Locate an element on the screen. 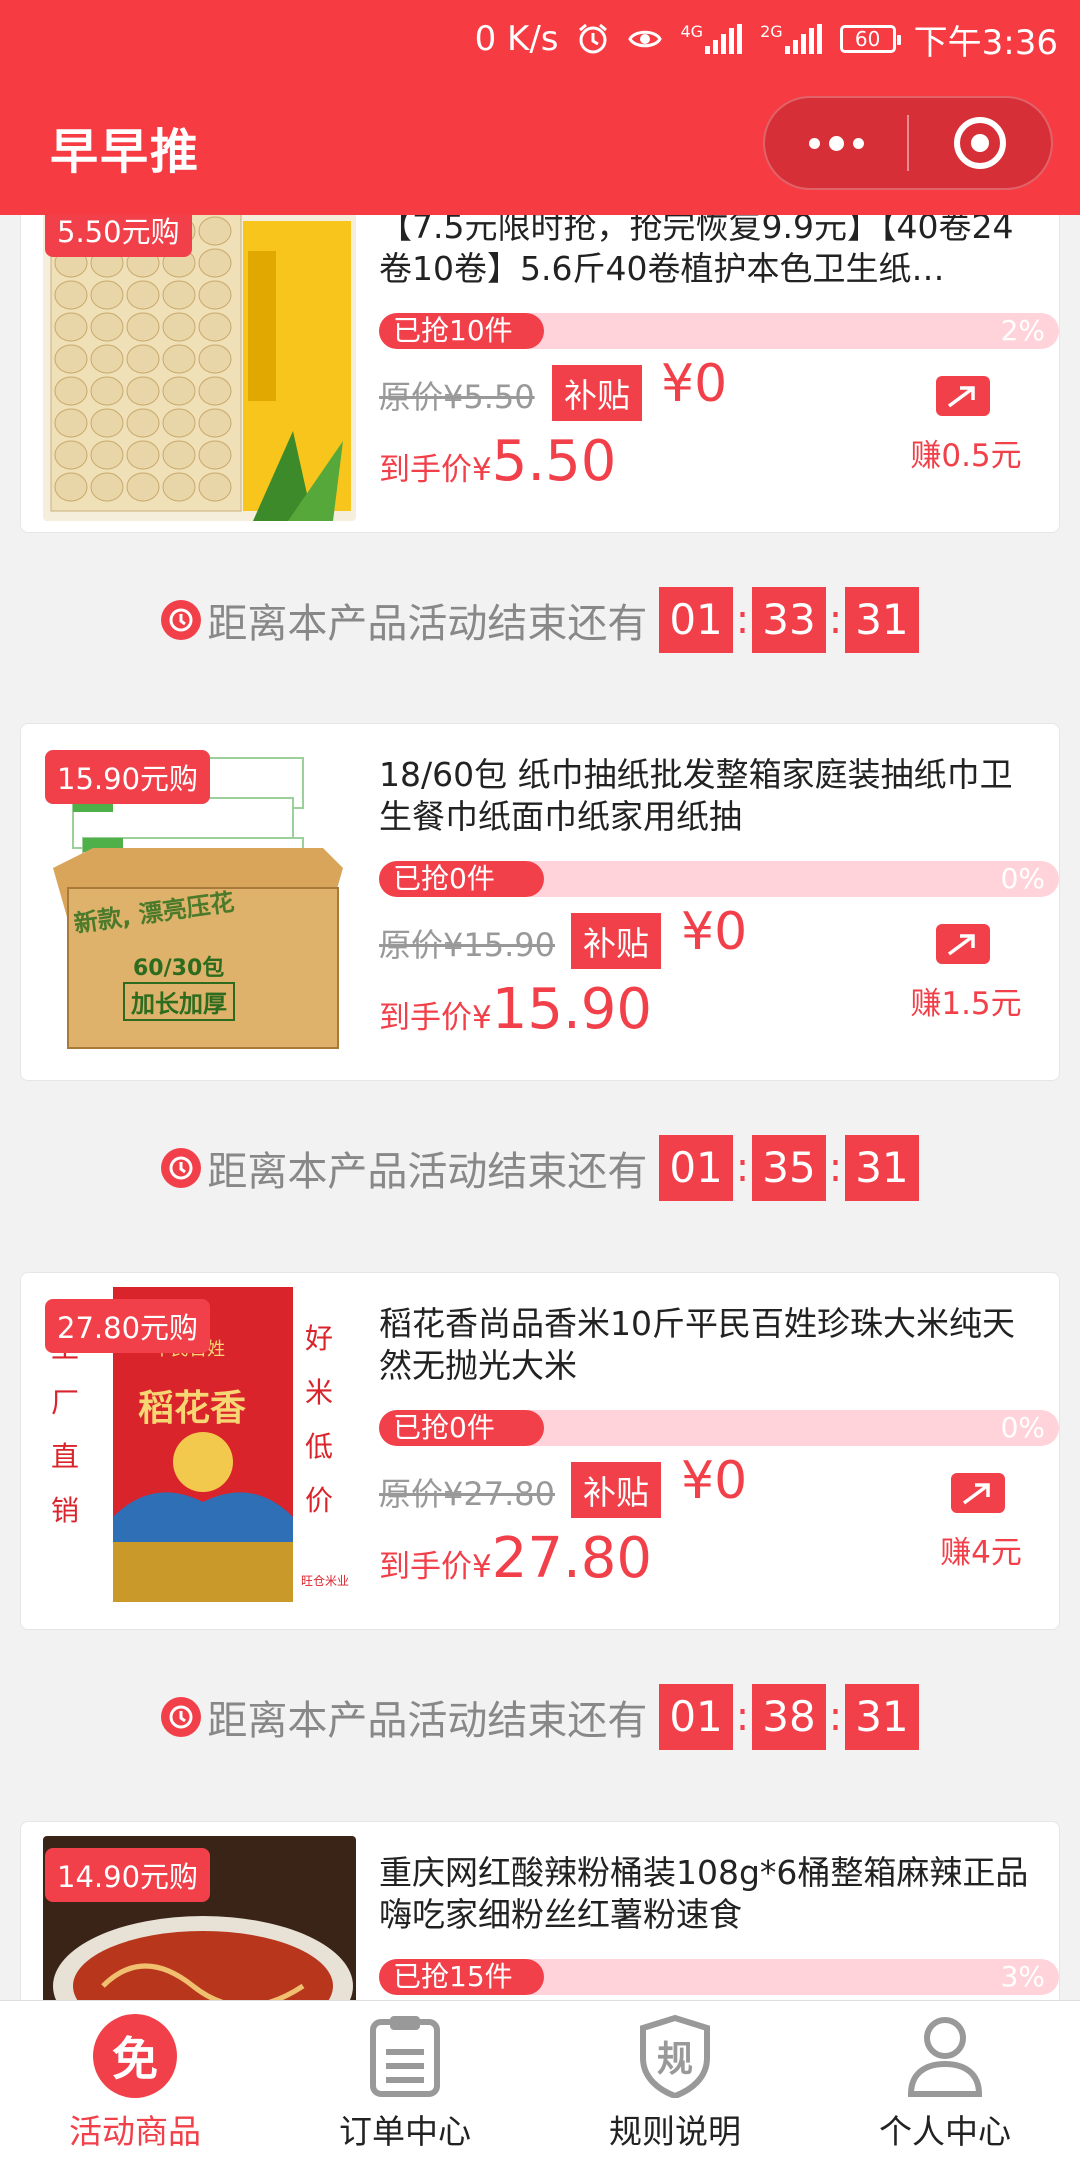  product-image is located at coordinates (199, 368).